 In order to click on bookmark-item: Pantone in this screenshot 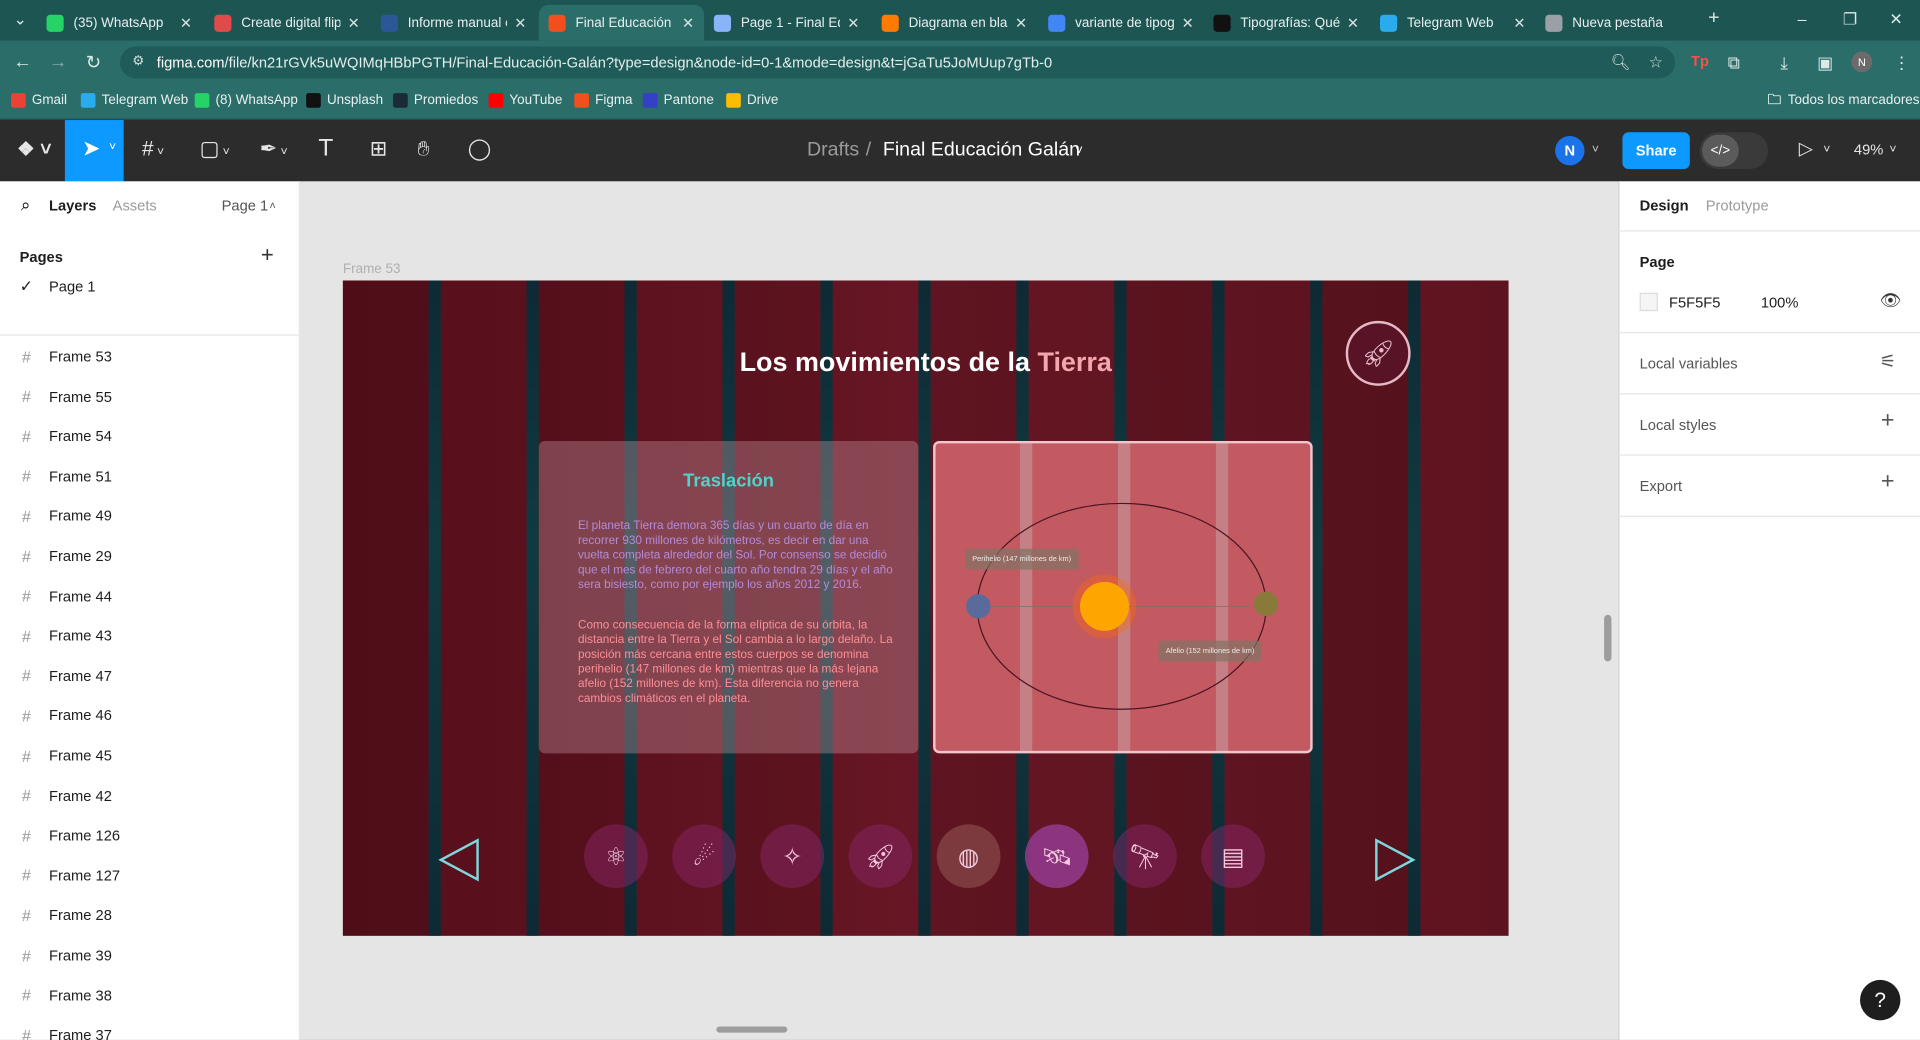, I will do `click(678, 100)`.